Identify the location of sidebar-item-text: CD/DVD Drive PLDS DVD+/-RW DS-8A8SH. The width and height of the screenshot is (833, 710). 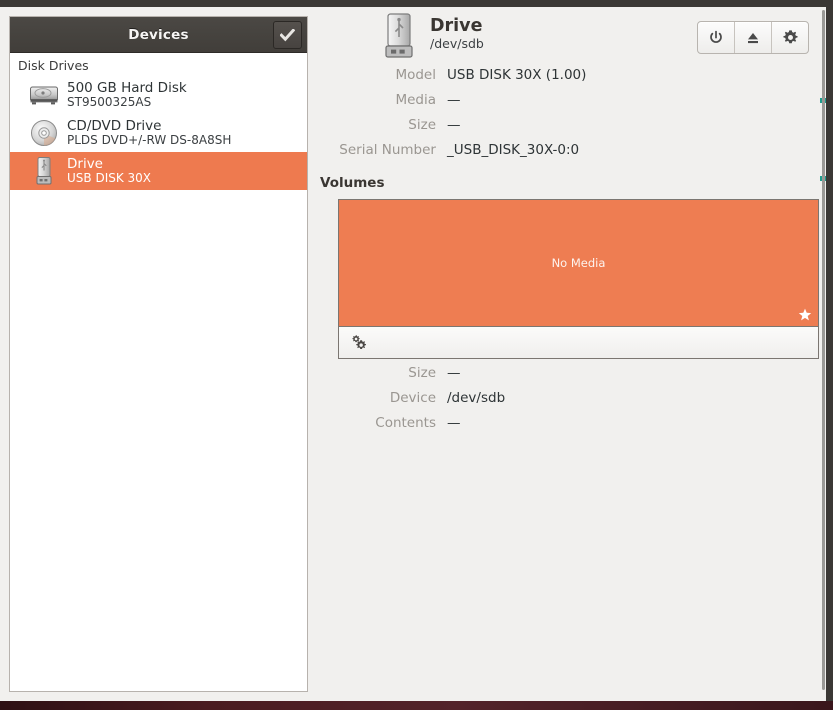
(149, 133).